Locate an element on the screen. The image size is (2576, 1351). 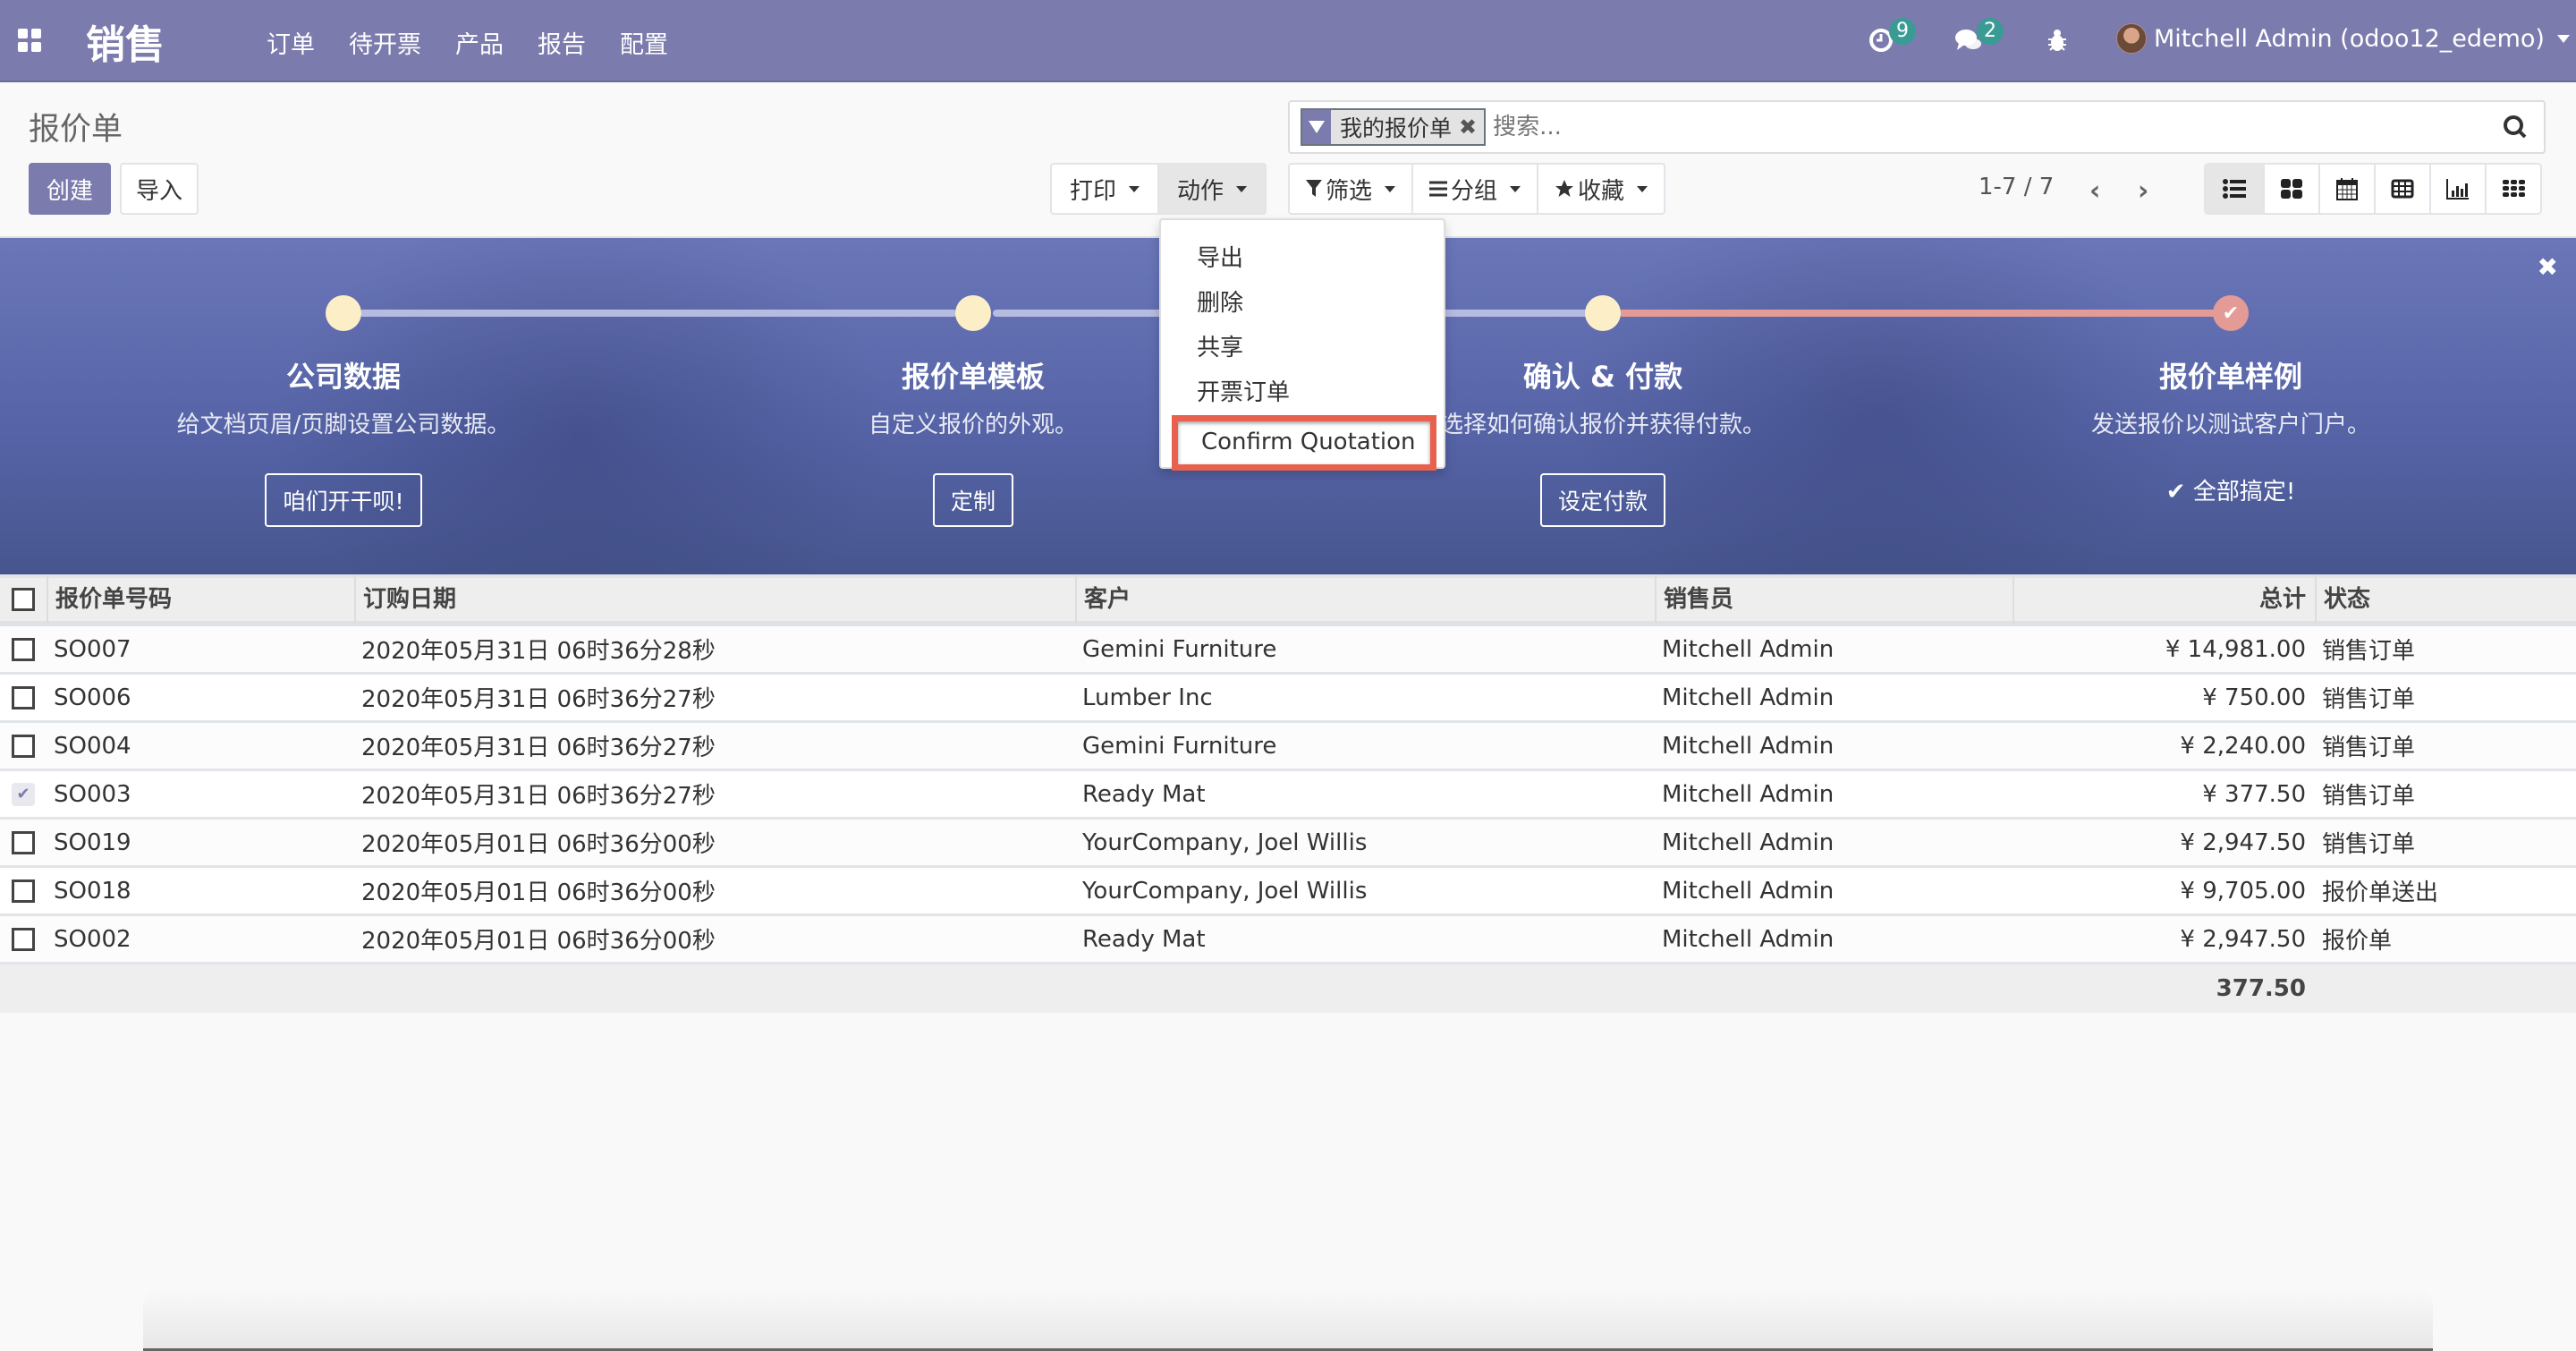
user-menu: Mitchell Admin (odoo12_edemo) is located at coordinates (2343, 38).